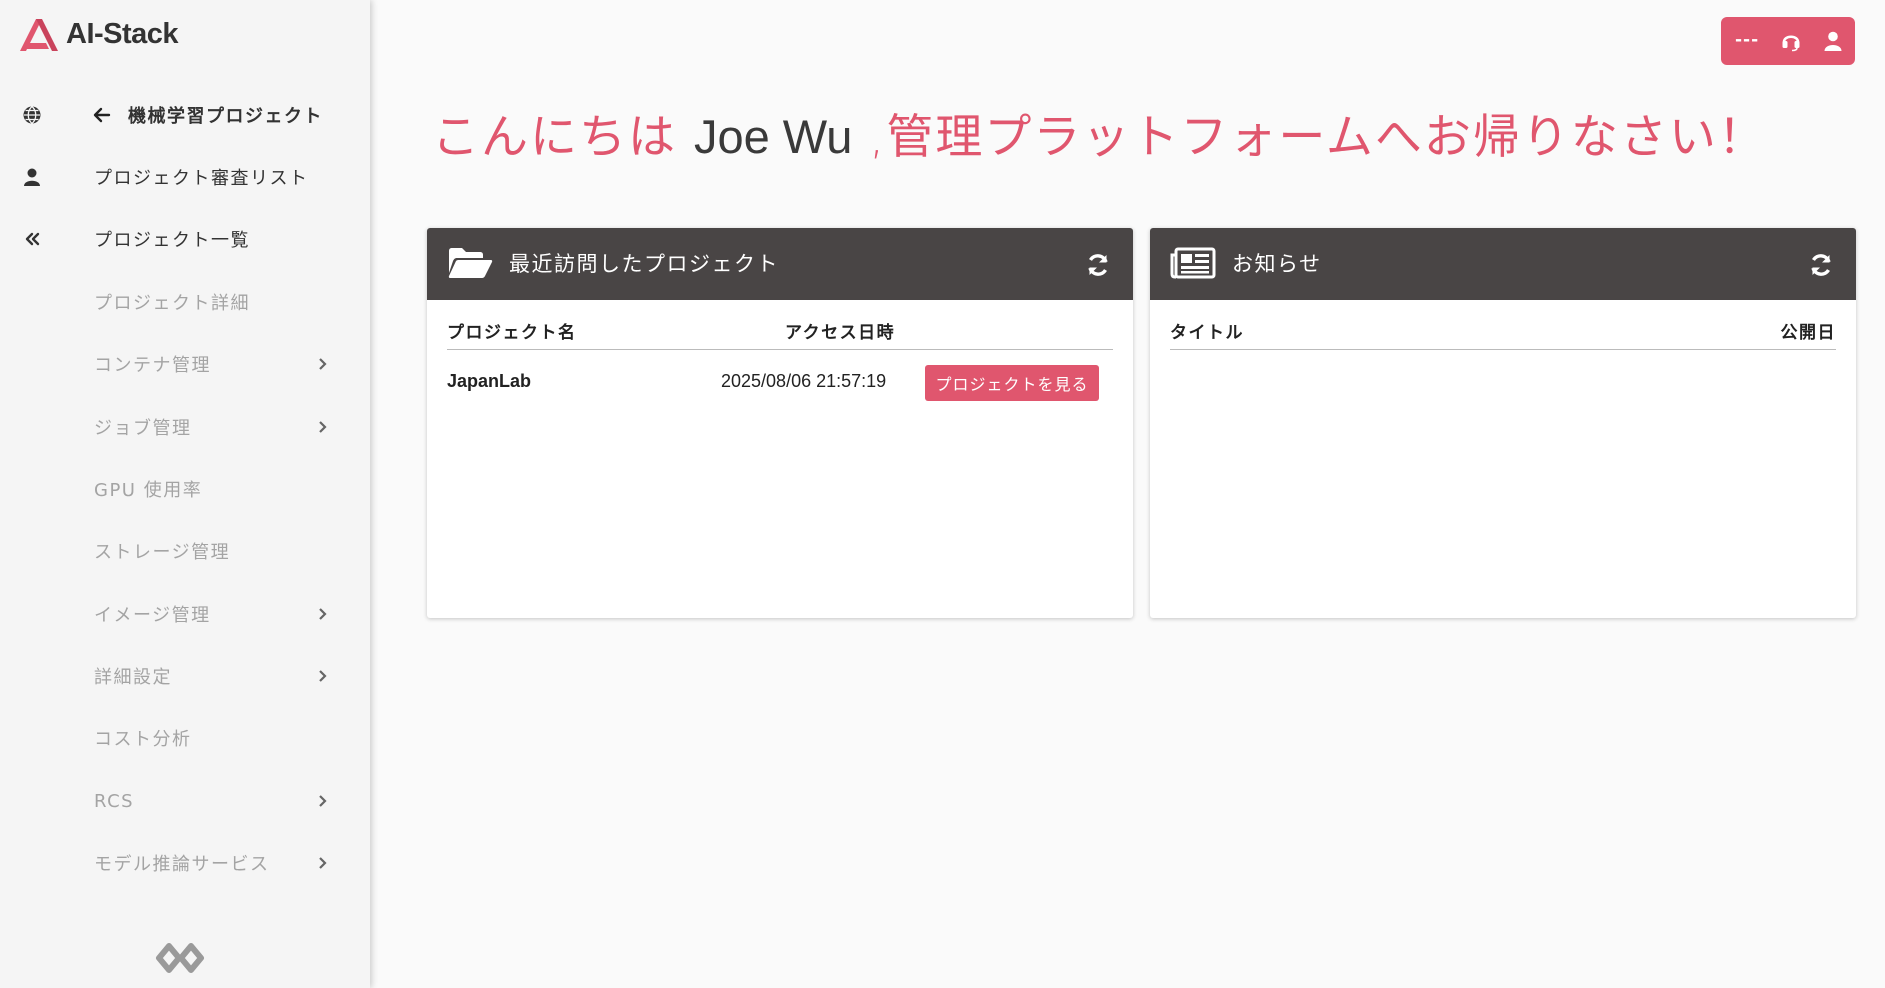 The height and width of the screenshot is (988, 1885). Describe the element at coordinates (1277, 264) in the screenshot. I see `card-title: お知らせ` at that location.